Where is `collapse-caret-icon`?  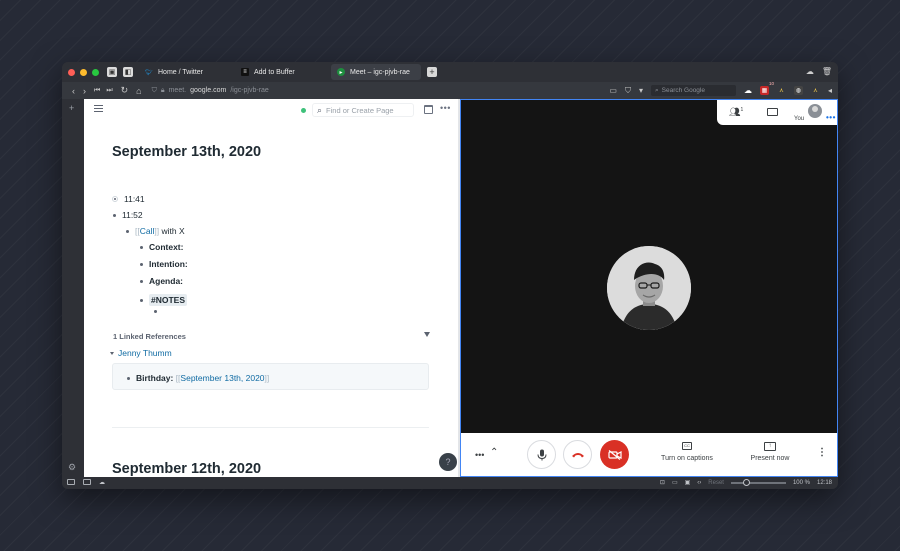
collapse-caret-icon is located at coordinates (112, 353).